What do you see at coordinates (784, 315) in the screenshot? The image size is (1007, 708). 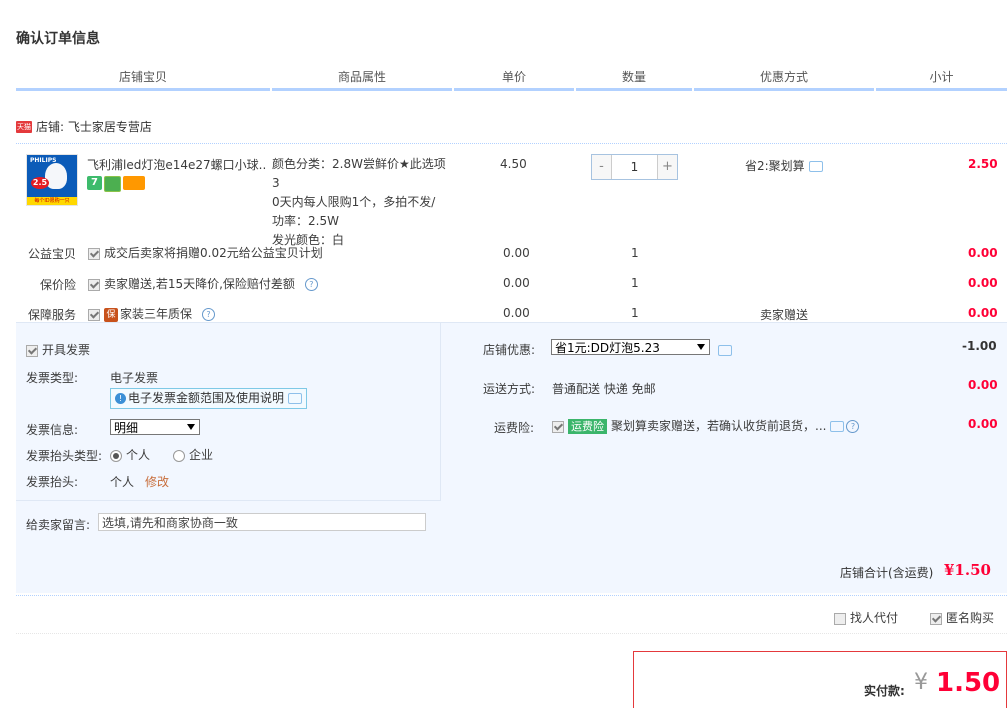 I see `service-promo: 卖家赠送` at bounding box center [784, 315].